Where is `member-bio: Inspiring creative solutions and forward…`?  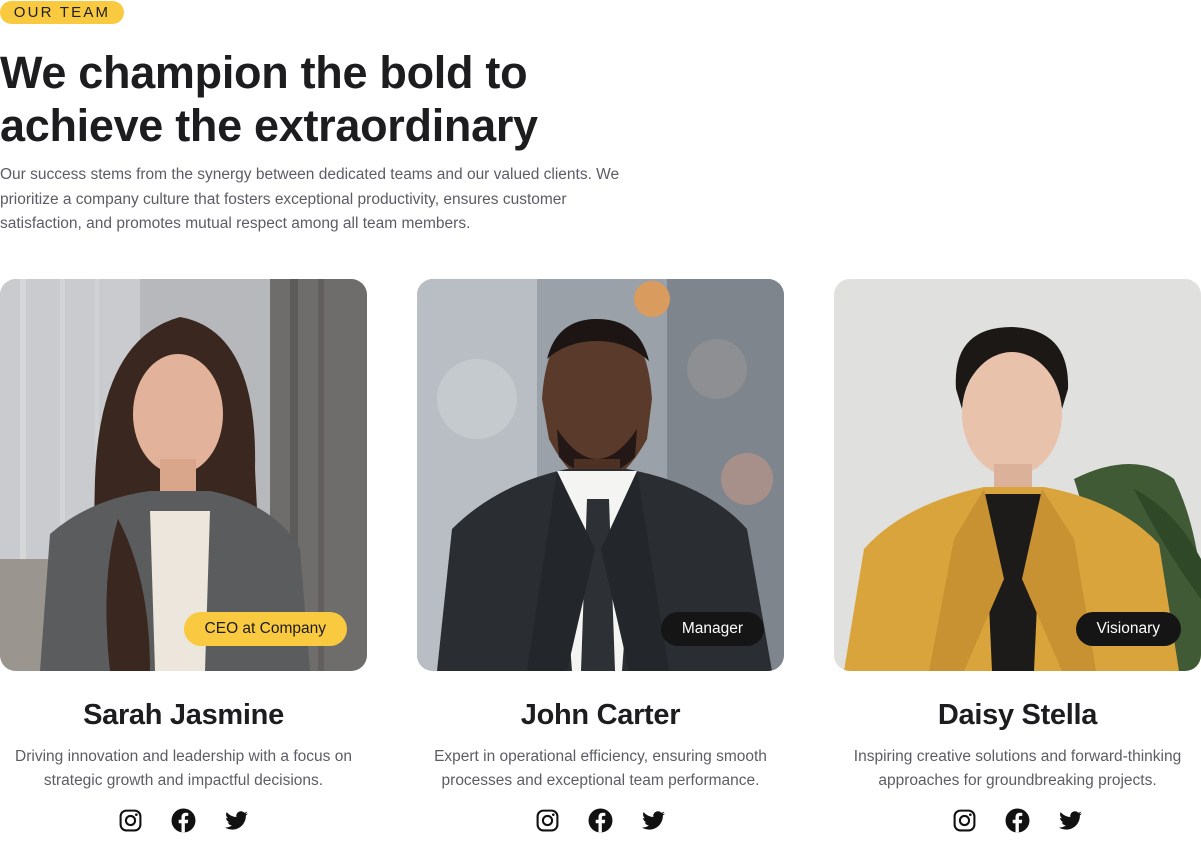 member-bio: Inspiring creative solutions and forward… is located at coordinates (1017, 769).